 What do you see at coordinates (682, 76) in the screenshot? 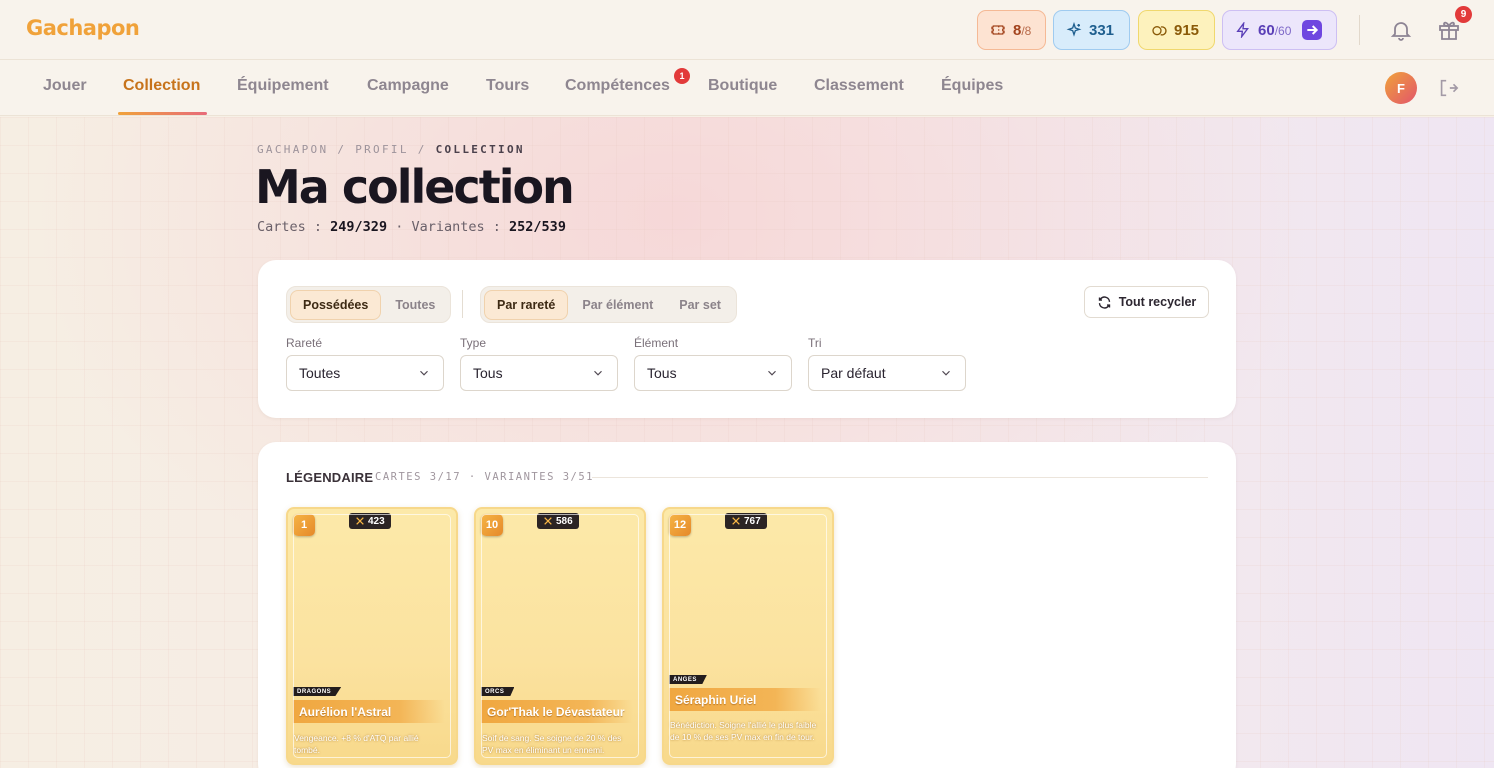
I see `competences-badge: 1` at bounding box center [682, 76].